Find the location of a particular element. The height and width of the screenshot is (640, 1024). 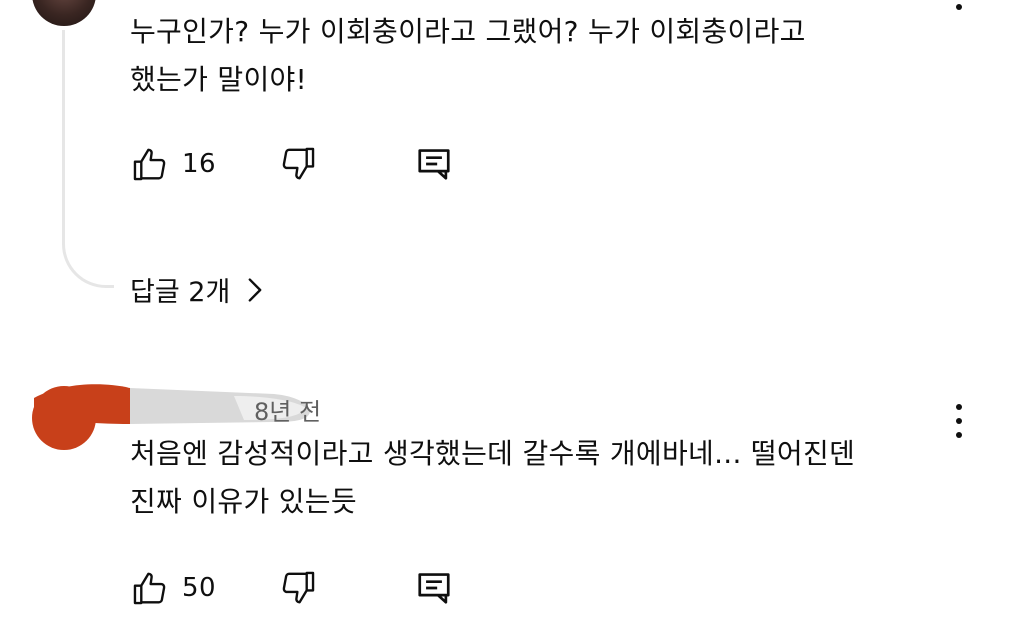

like-button: 16 is located at coordinates (204, 164).